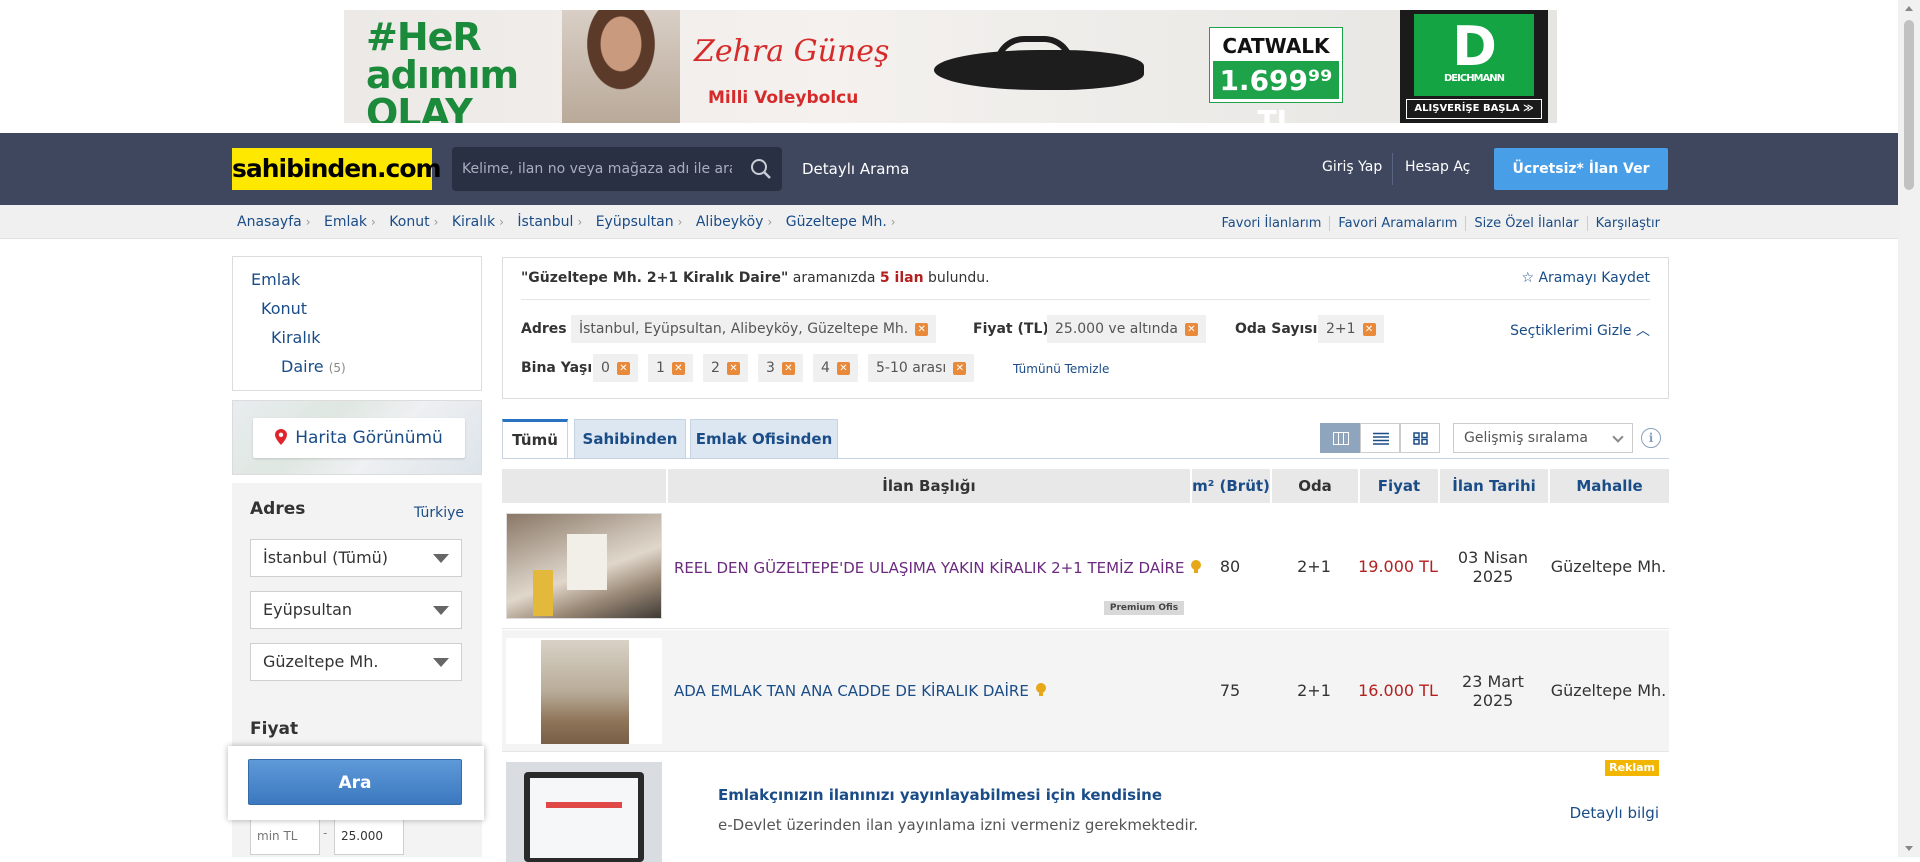 The height and width of the screenshot is (862, 1920). I want to click on post-ad-button: Ücretsiz* İlan Ver, so click(1581, 169).